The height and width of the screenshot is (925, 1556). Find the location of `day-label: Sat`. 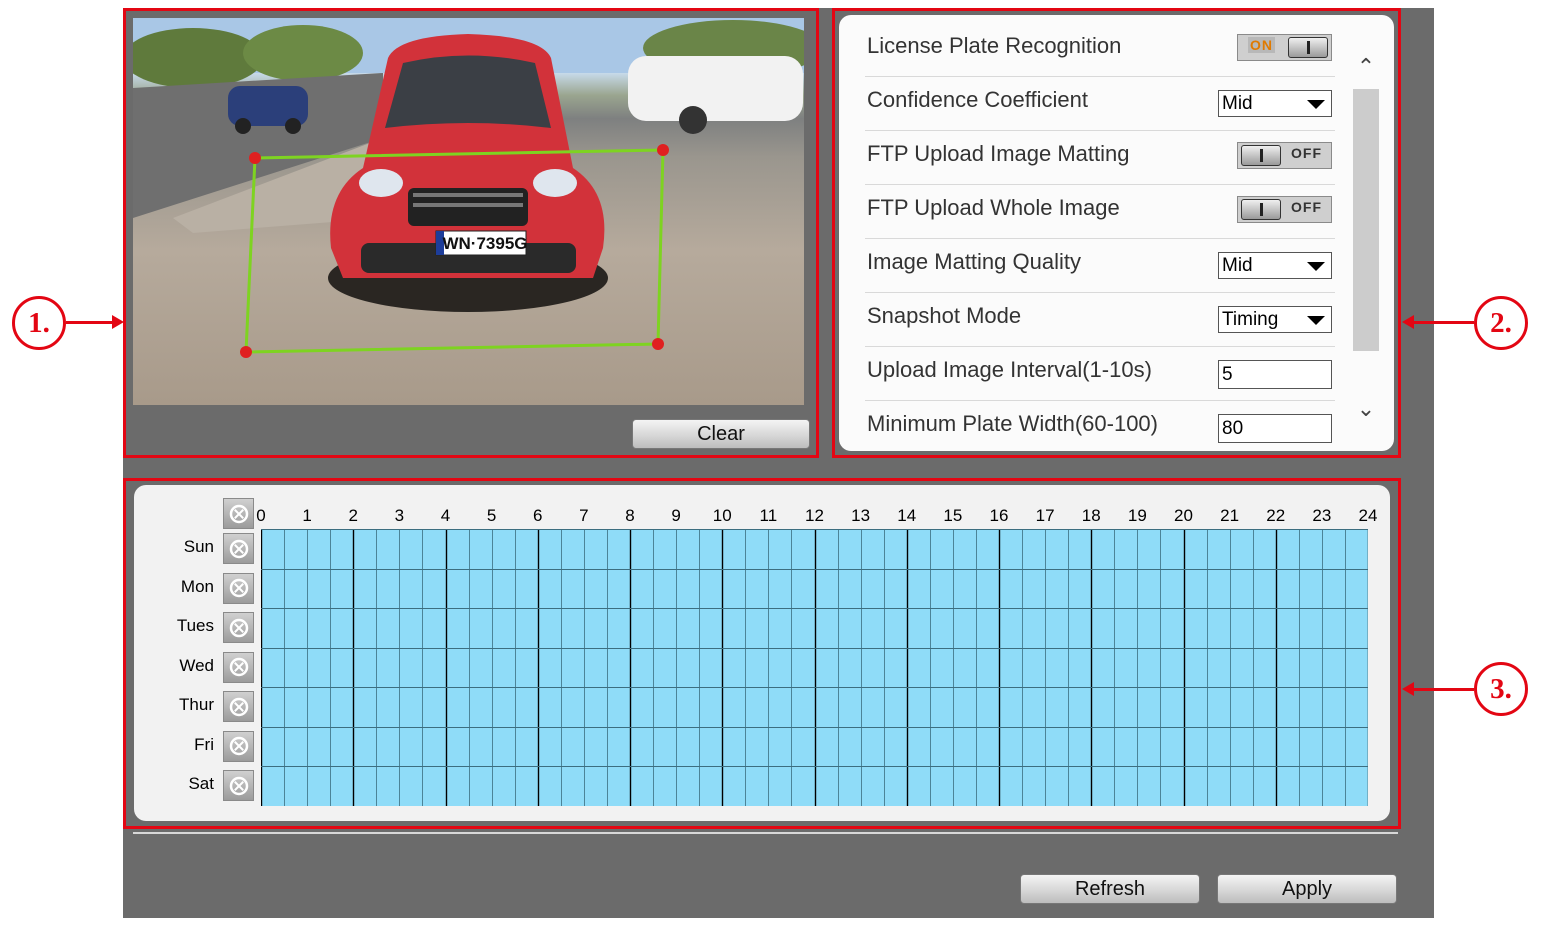

day-label: Sat is located at coordinates (201, 784).